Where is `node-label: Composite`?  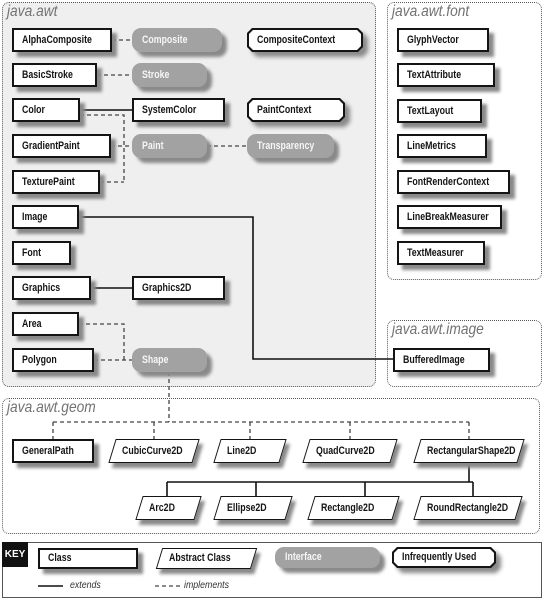 node-label: Composite is located at coordinates (165, 40).